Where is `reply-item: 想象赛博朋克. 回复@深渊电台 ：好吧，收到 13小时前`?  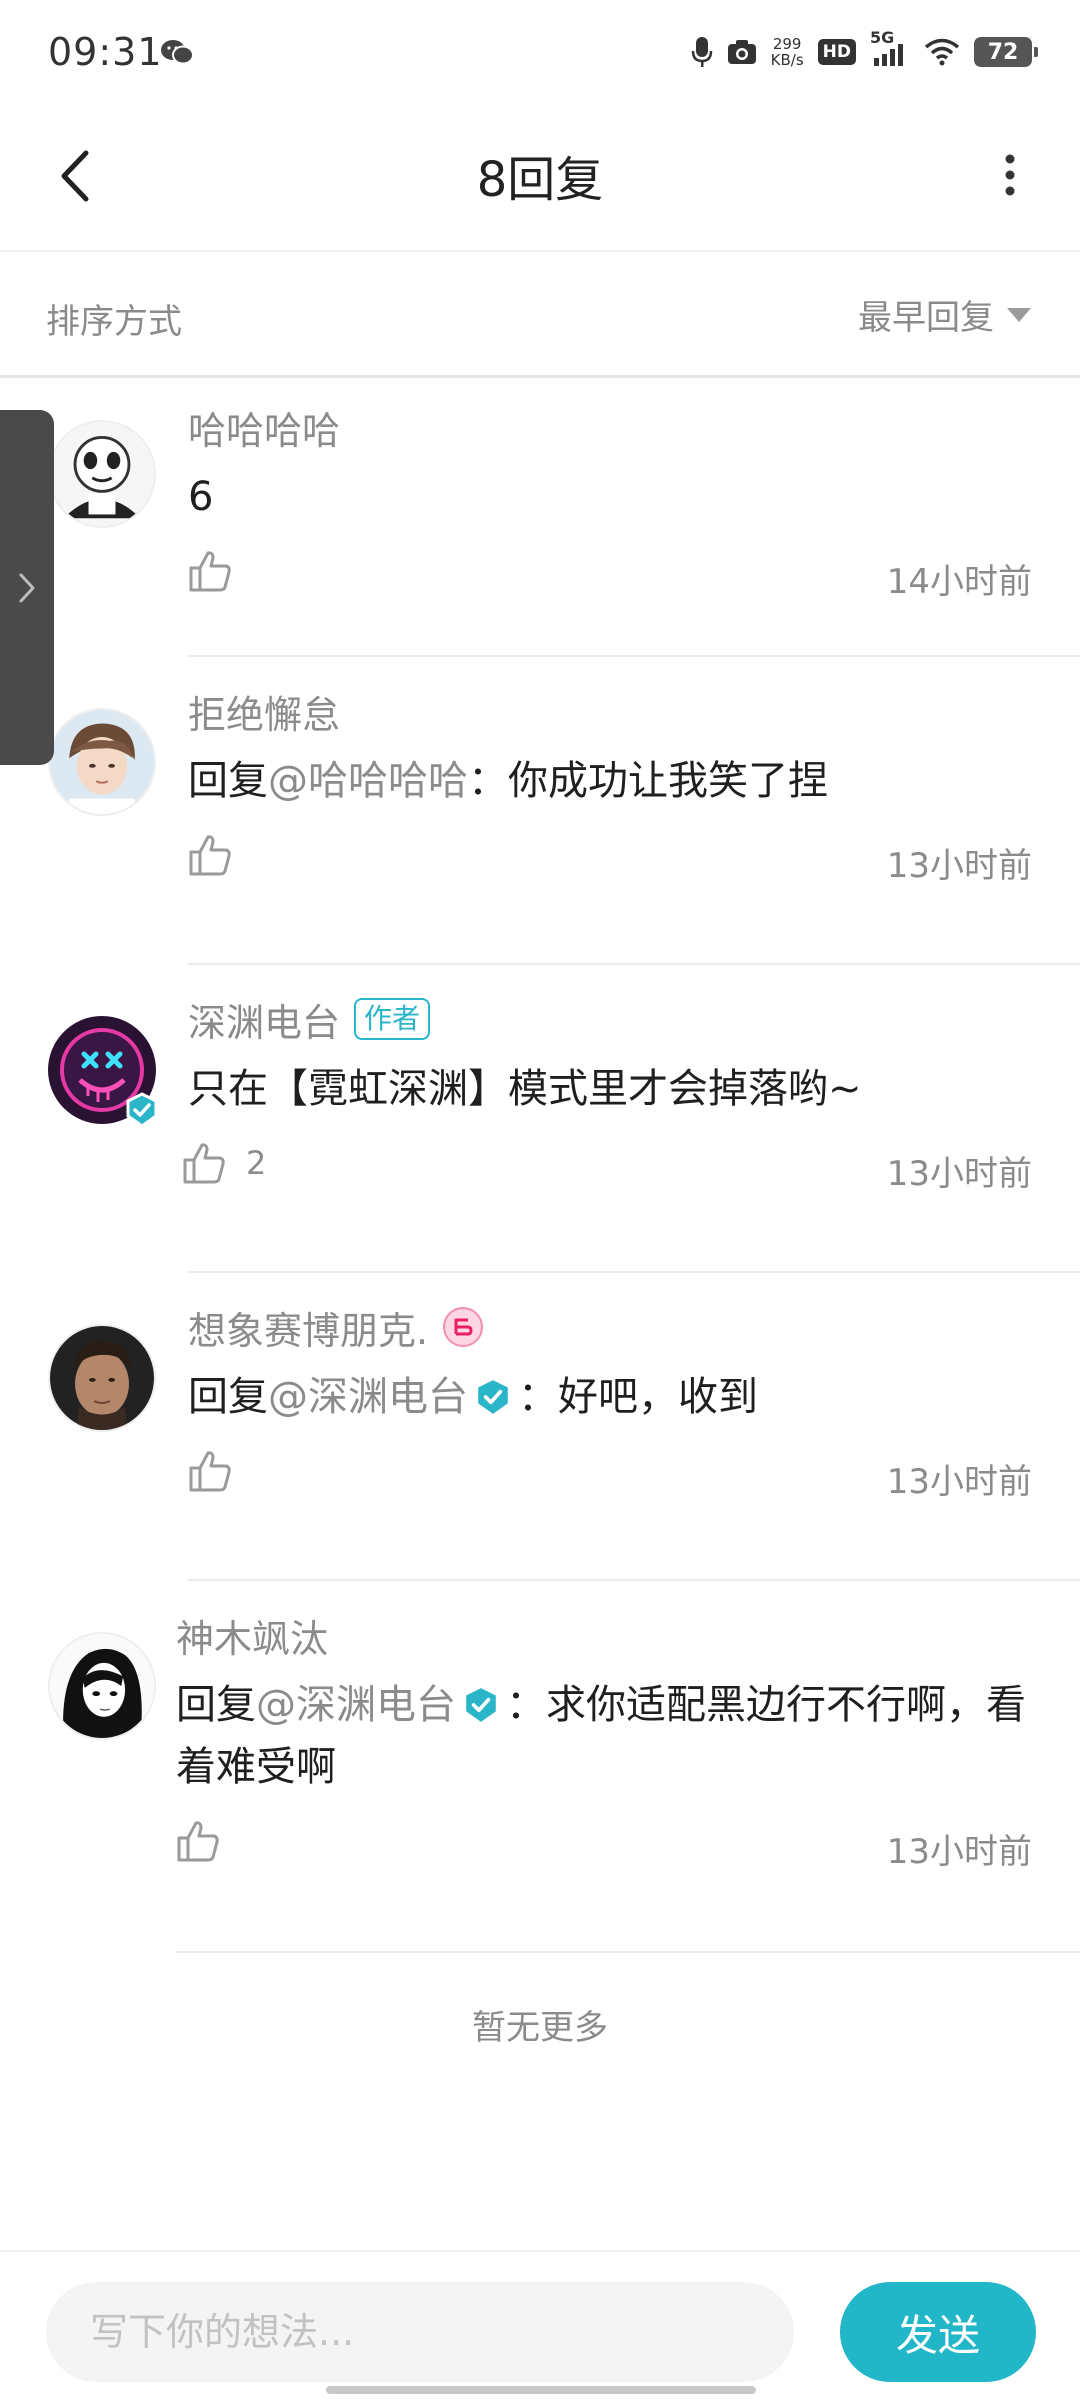 reply-item: 想象赛博朋克. 回复@深渊电台 ：好吧，收到 13小时前 is located at coordinates (540, 1428).